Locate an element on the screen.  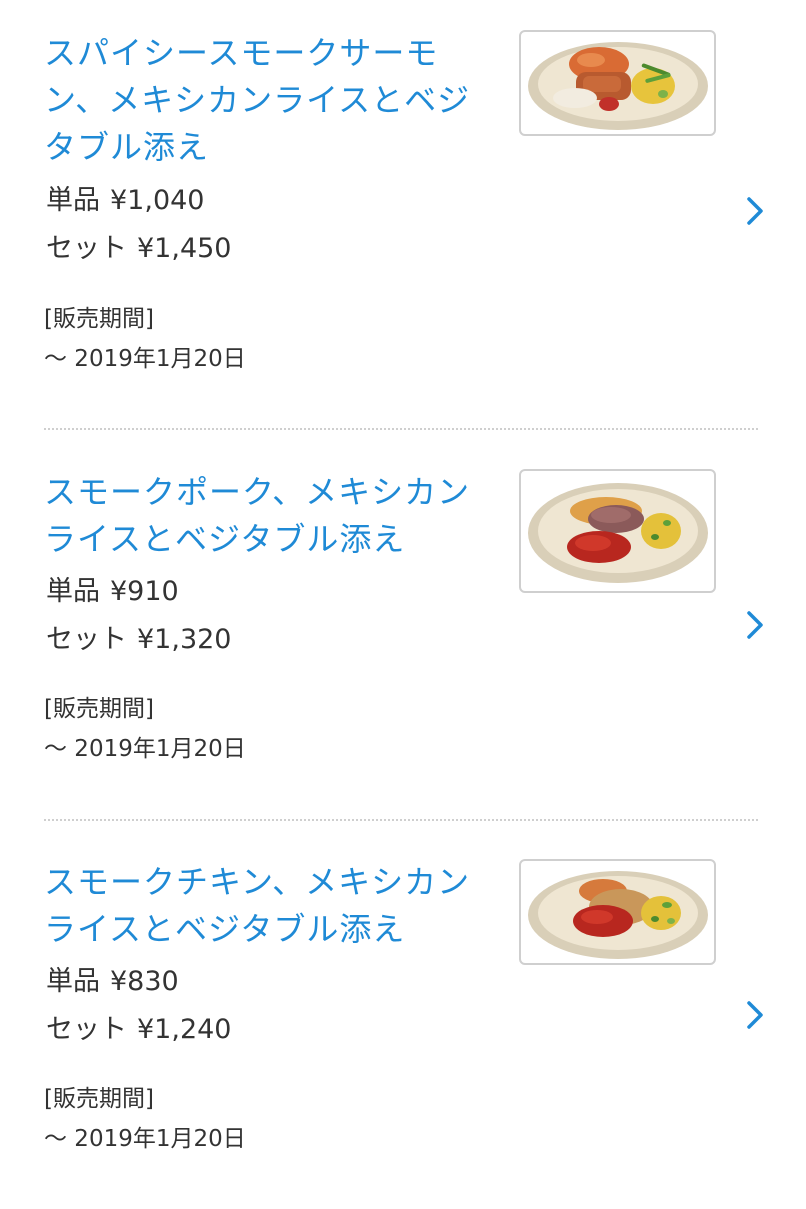
single-price: ¥910 is located at coordinates (144, 591).